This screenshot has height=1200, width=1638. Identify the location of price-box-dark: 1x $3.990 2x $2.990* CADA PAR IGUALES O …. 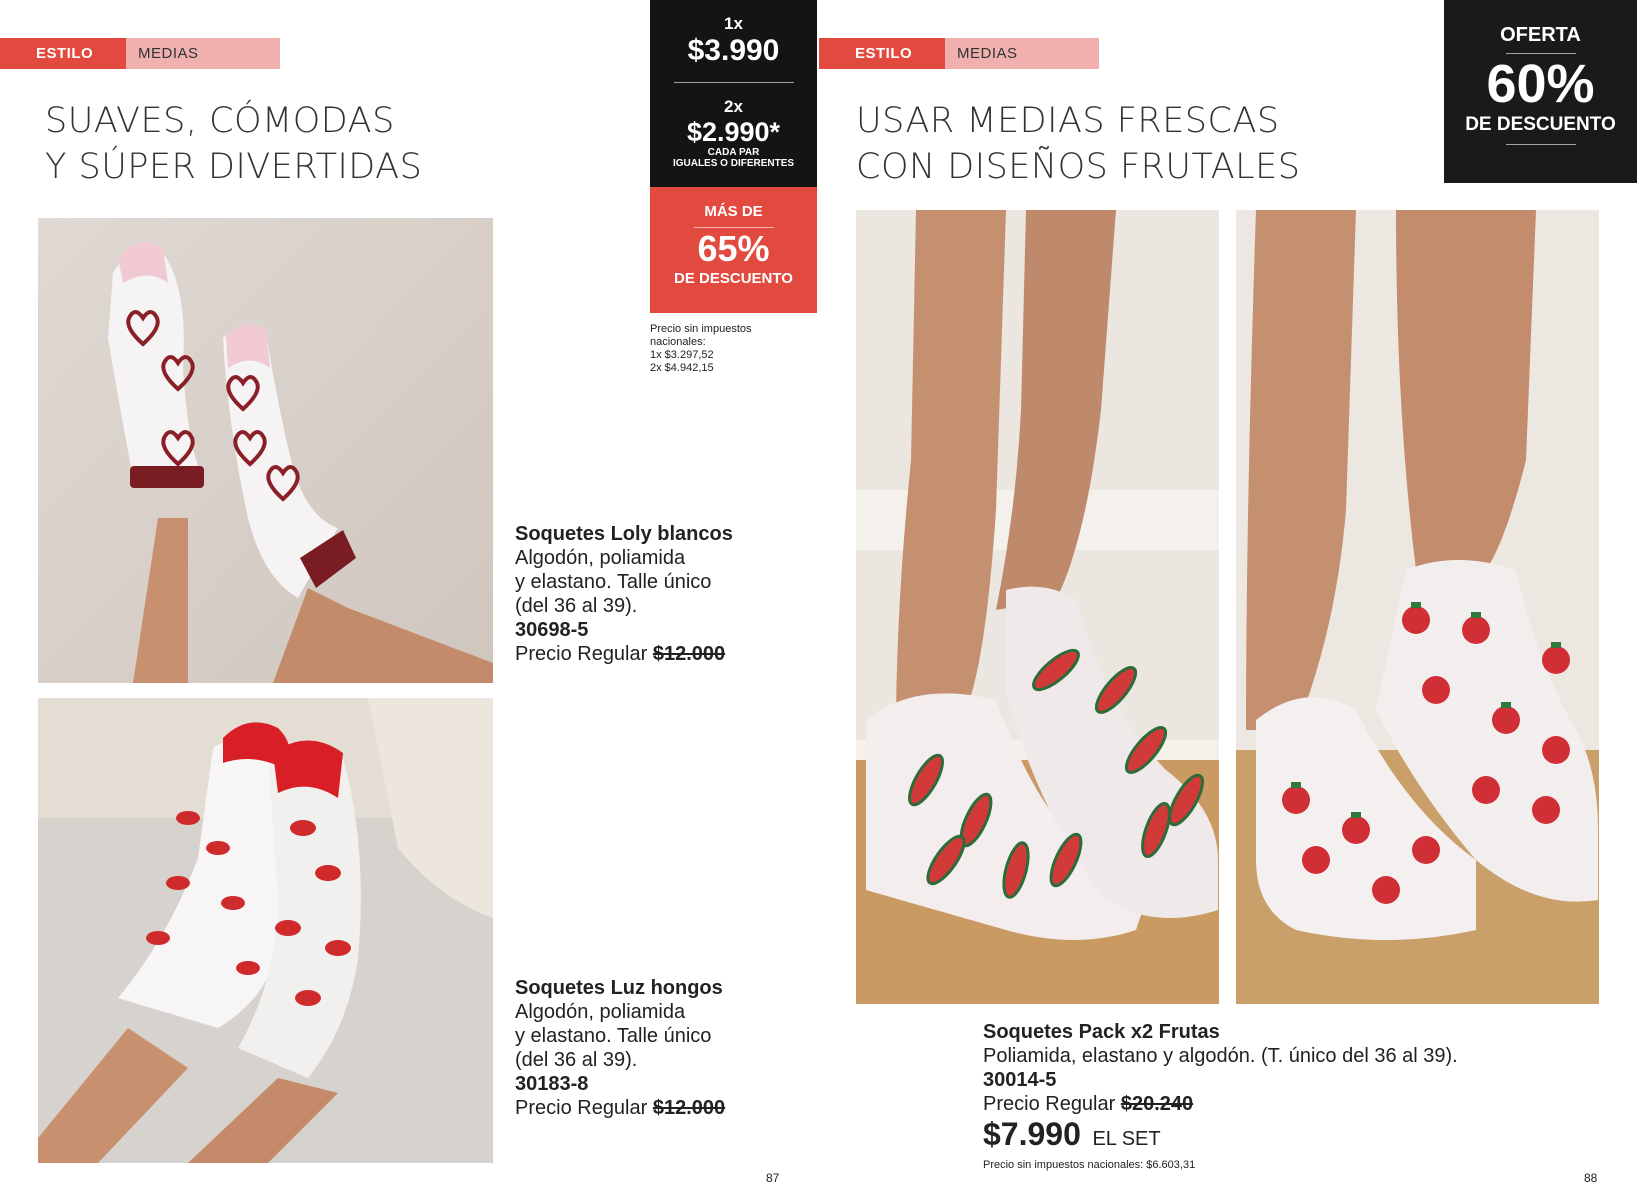
(733, 93).